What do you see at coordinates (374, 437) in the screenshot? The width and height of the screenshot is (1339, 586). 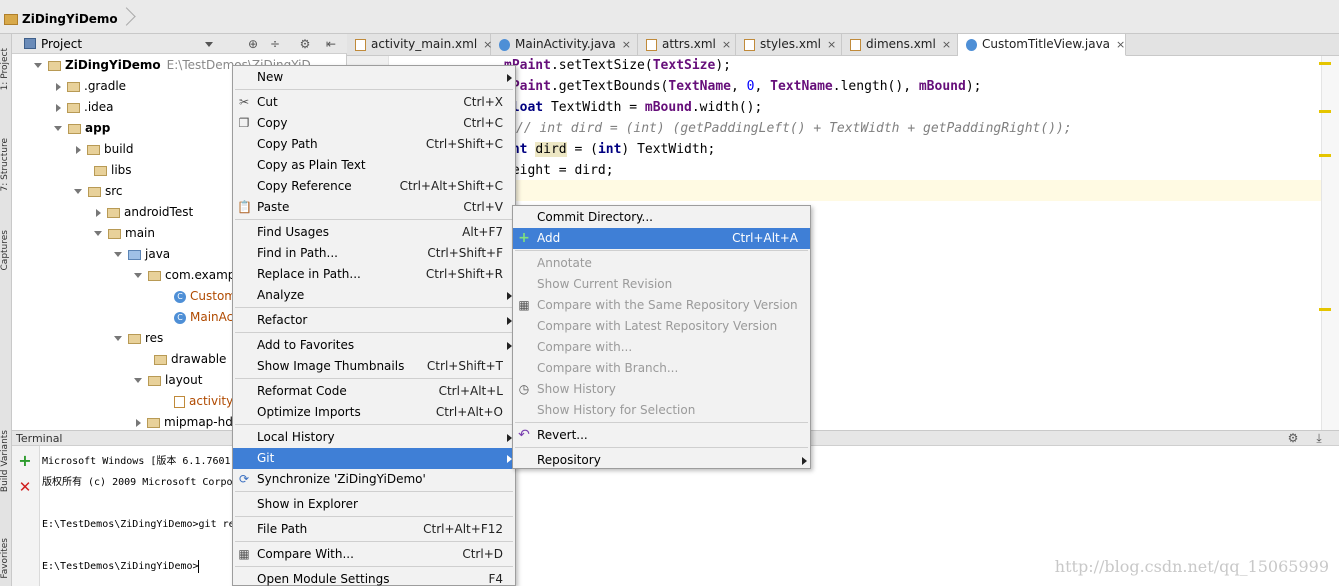 I see `menu-item-local-history: Local History` at bounding box center [374, 437].